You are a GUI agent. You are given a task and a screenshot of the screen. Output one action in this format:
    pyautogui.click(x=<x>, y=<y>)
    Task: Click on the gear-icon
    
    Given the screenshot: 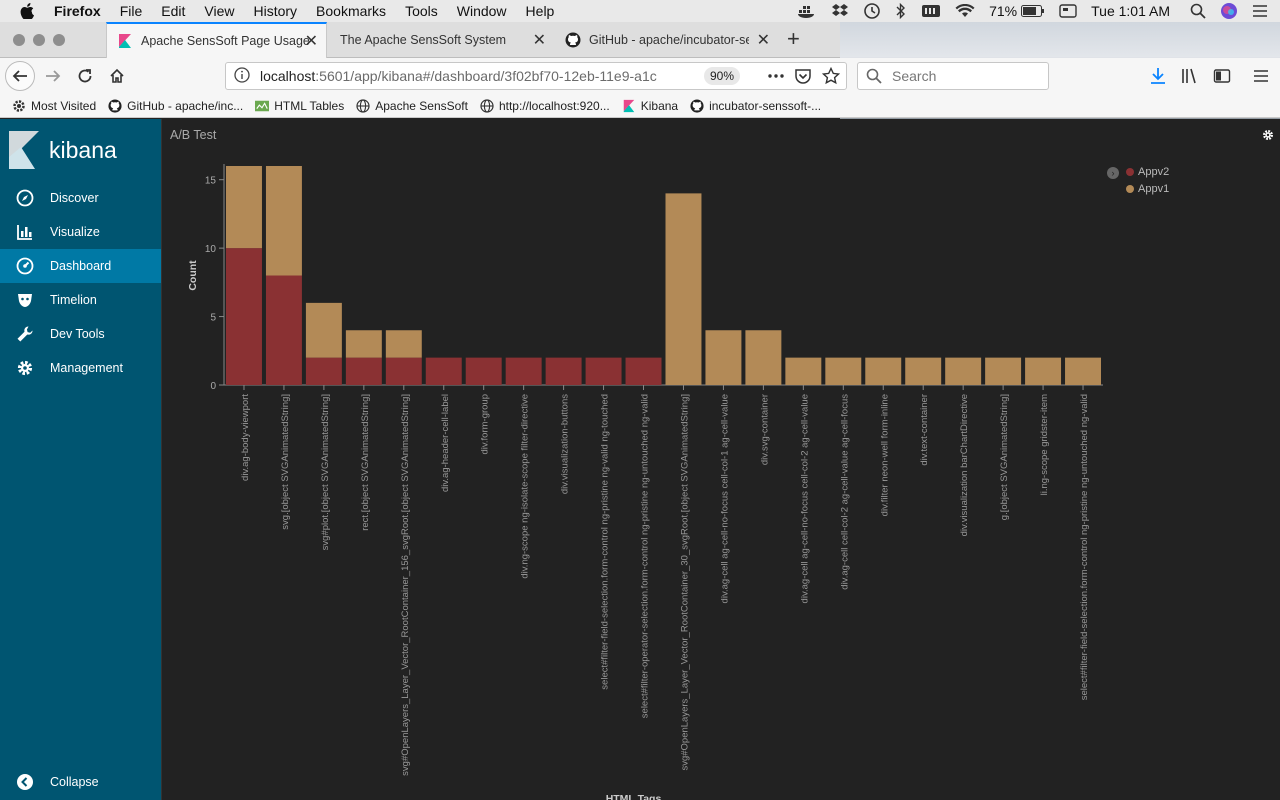 What is the action you would take?
    pyautogui.click(x=19, y=106)
    